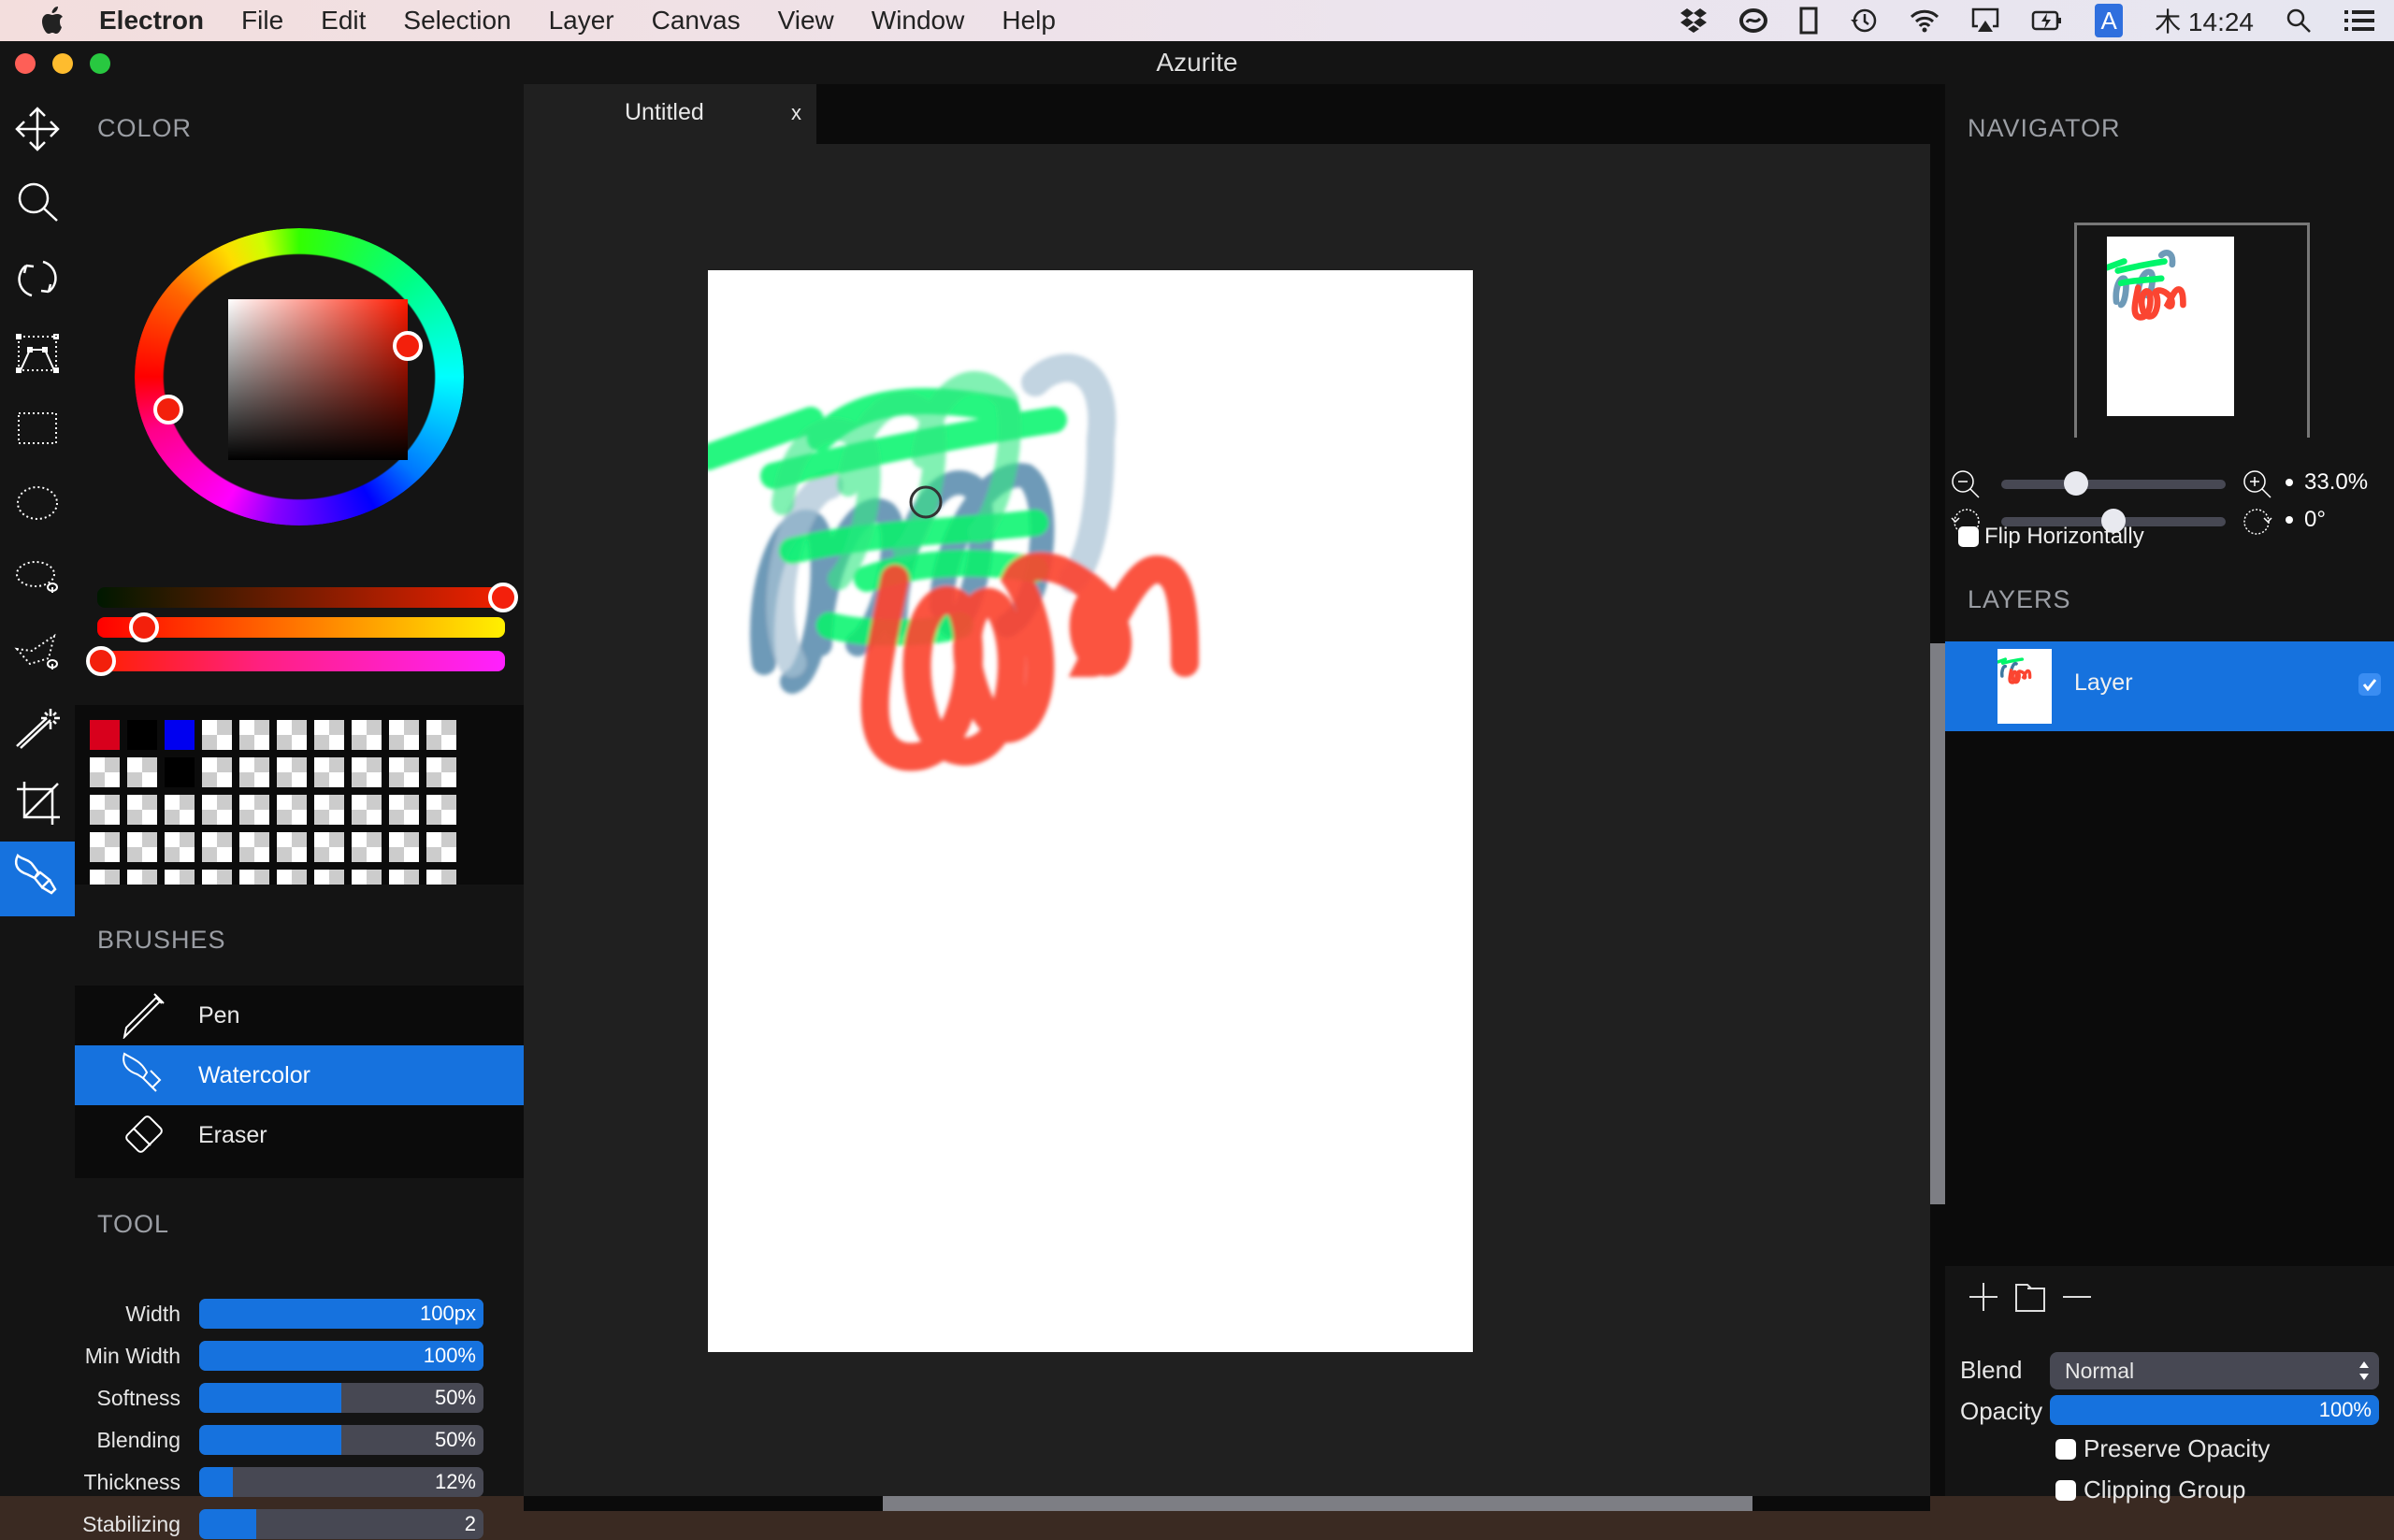 The height and width of the screenshot is (1540, 2394). I want to click on layer-name: Layer, so click(2103, 683).